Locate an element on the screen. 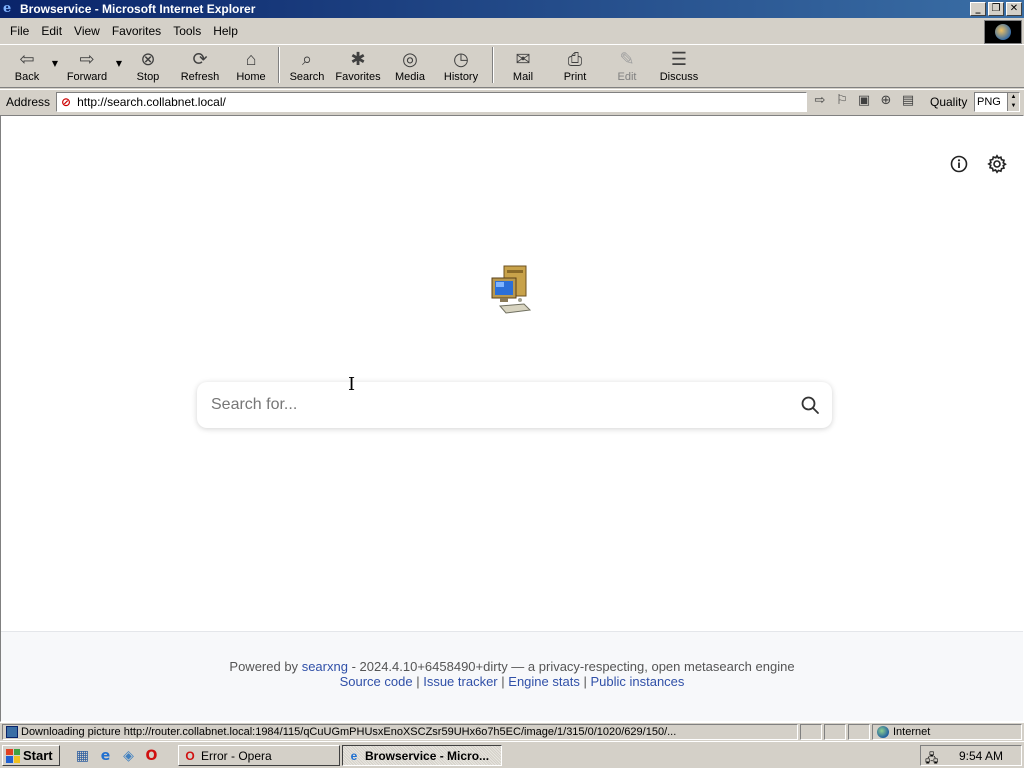 The width and height of the screenshot is (1024, 768). stop-label: Stop is located at coordinates (148, 77).